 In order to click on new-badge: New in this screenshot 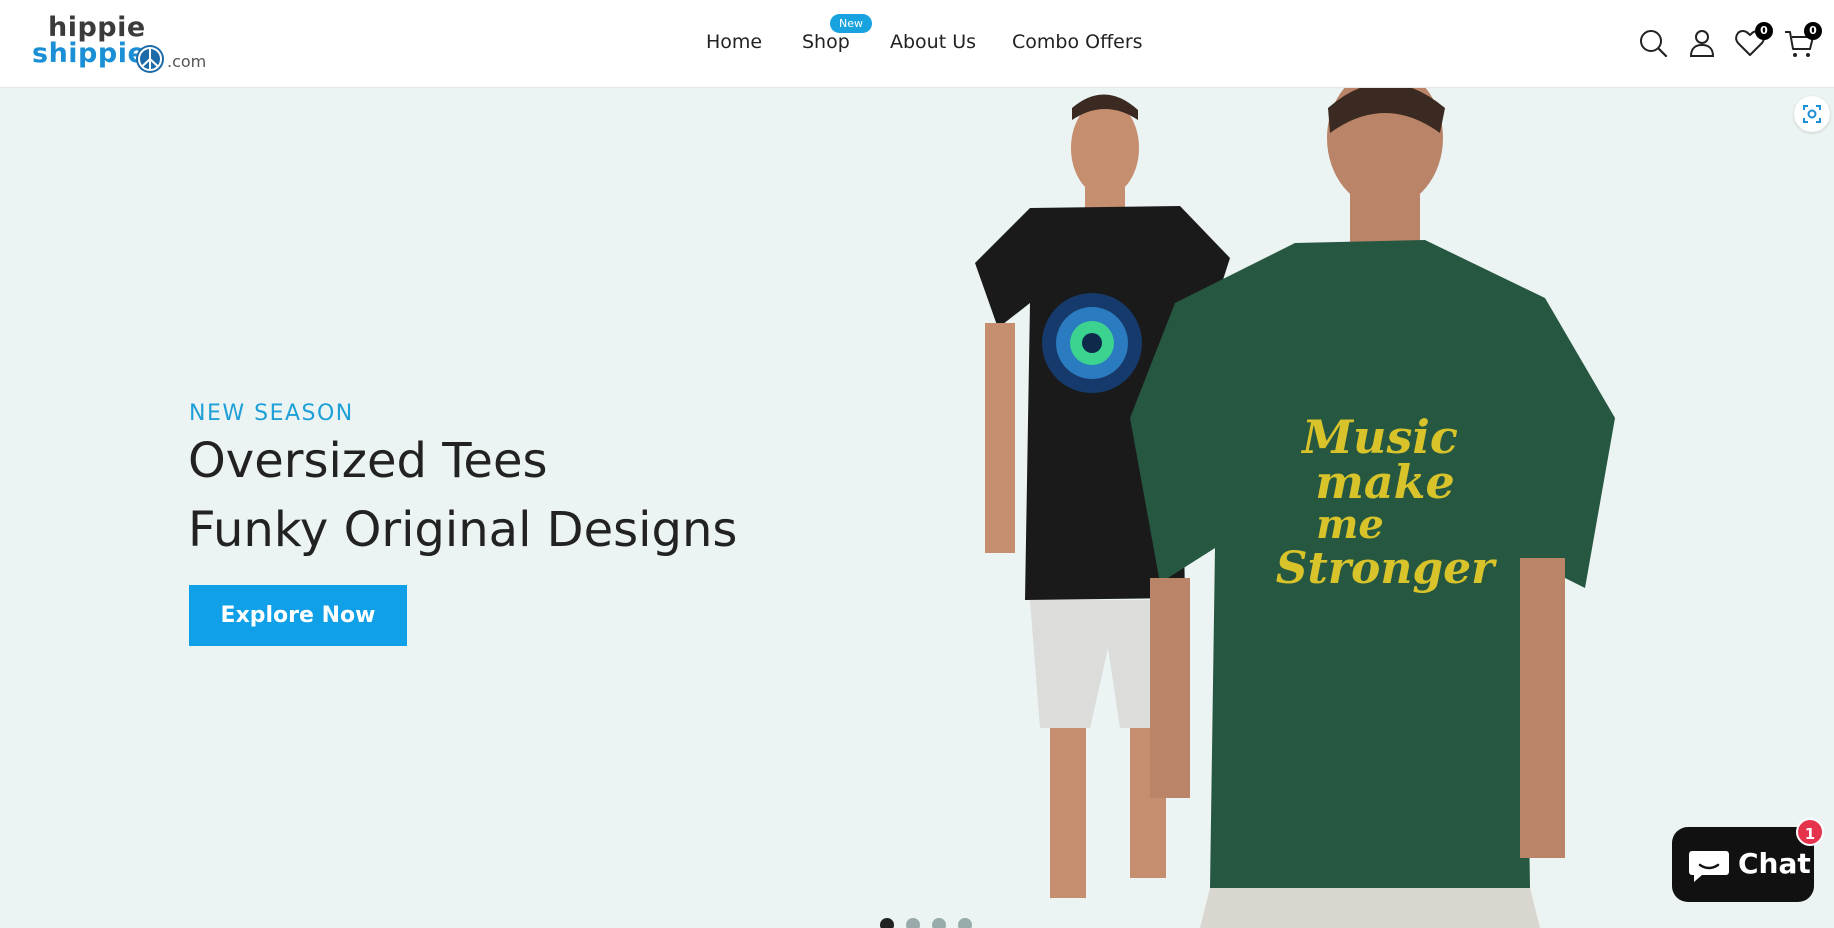, I will do `click(851, 23)`.